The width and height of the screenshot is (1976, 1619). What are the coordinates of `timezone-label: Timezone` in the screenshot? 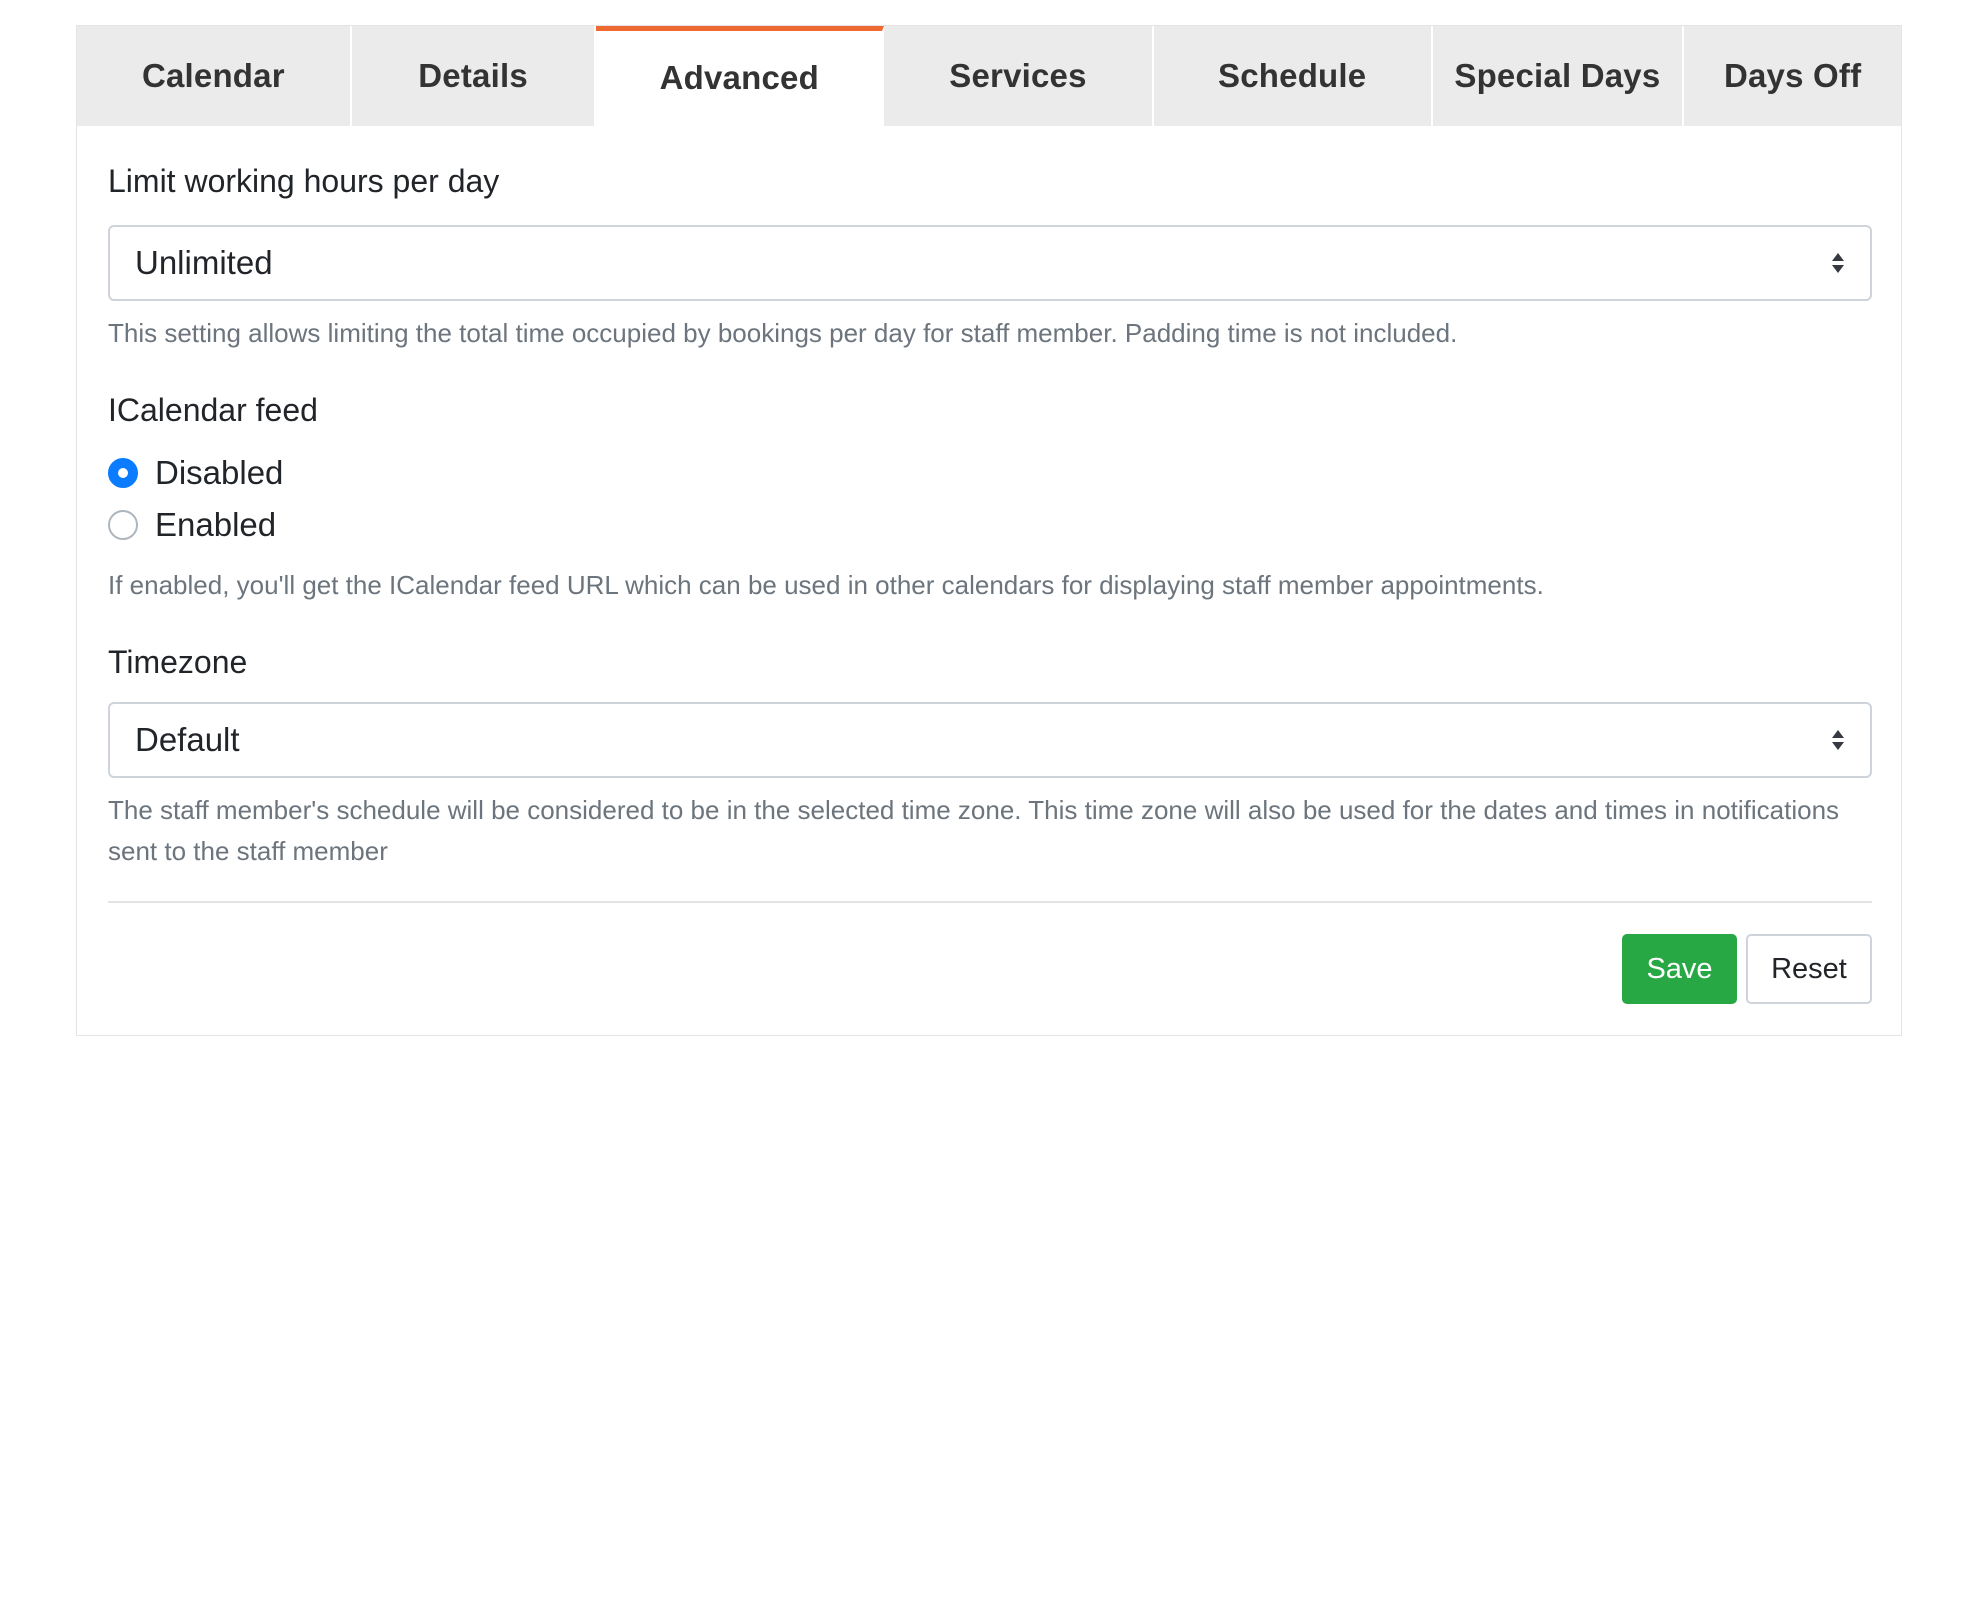 It's located at (178, 662).